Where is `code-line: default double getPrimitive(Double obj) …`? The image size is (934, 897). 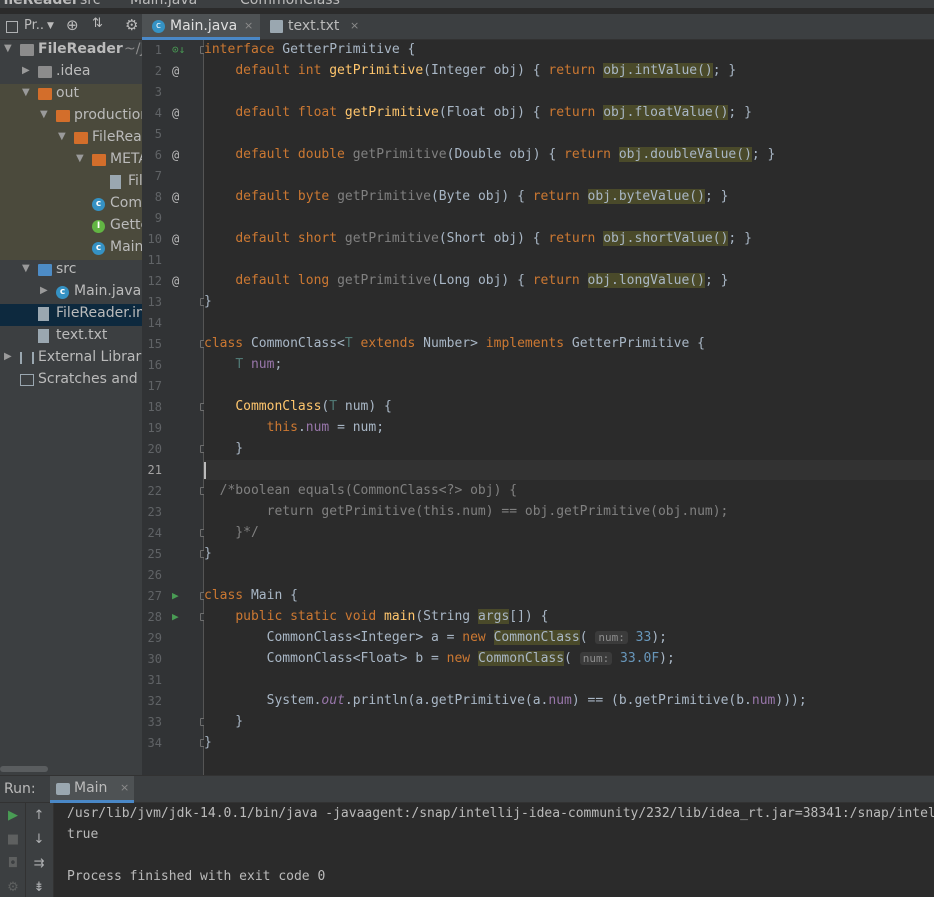
code-line: default double getPrimitive(Double obj) … is located at coordinates (489, 155).